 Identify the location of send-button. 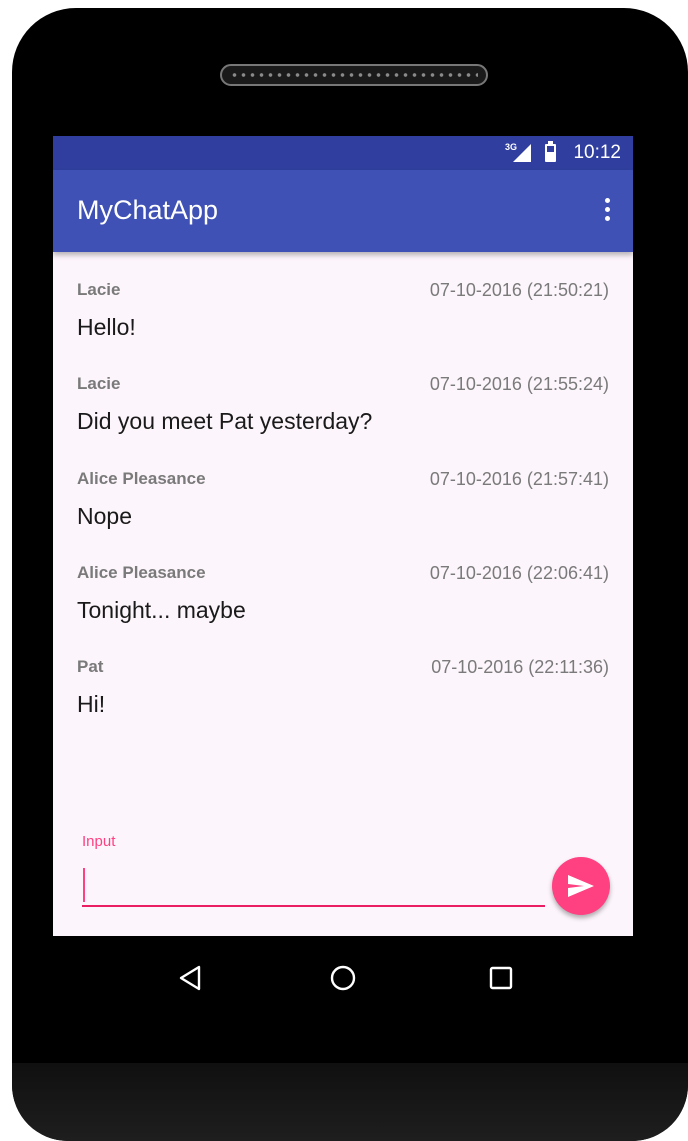
(581, 886).